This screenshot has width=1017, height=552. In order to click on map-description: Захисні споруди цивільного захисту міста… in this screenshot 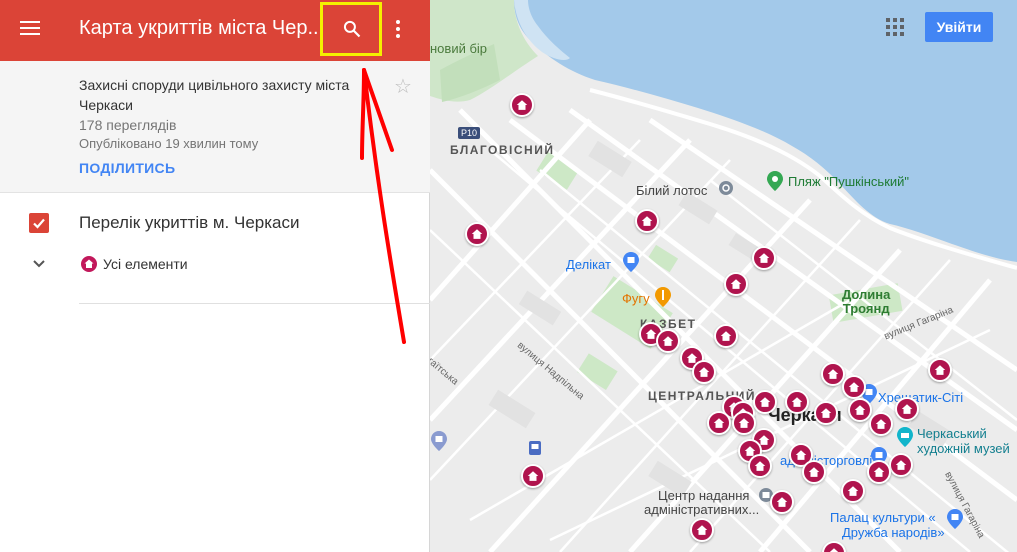, I will do `click(214, 95)`.